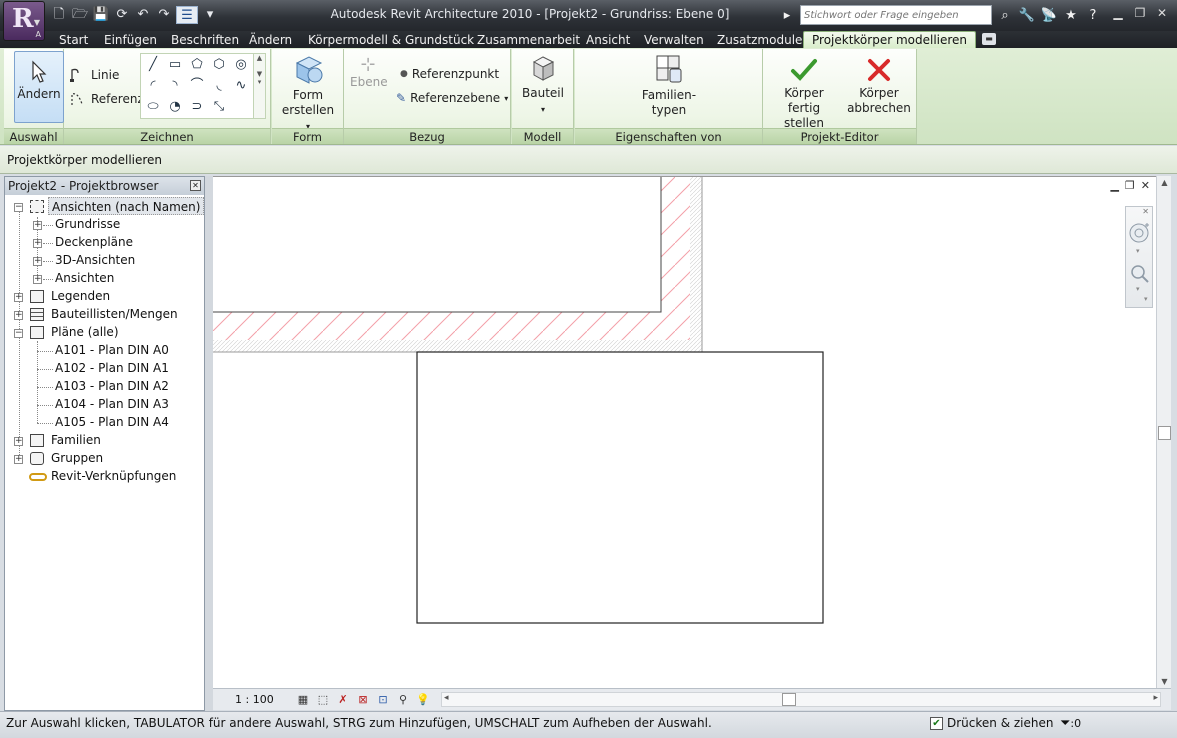 Image resolution: width=1177 pixels, height=738 pixels. Describe the element at coordinates (112, 422) in the screenshot. I see `tree-item-sheet: A105 - Plan DIN A4` at that location.